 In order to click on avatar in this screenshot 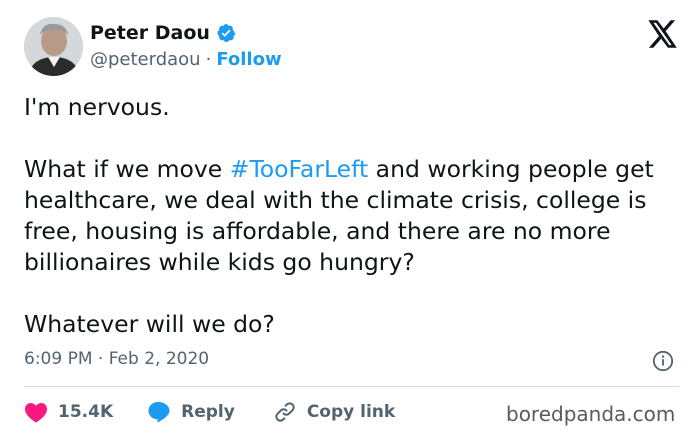, I will do `click(53, 46)`.